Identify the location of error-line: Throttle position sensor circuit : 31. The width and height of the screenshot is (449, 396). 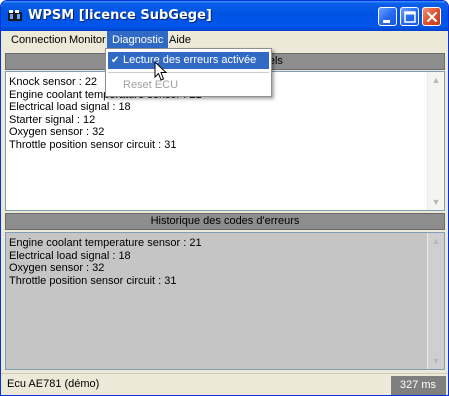
(93, 144).